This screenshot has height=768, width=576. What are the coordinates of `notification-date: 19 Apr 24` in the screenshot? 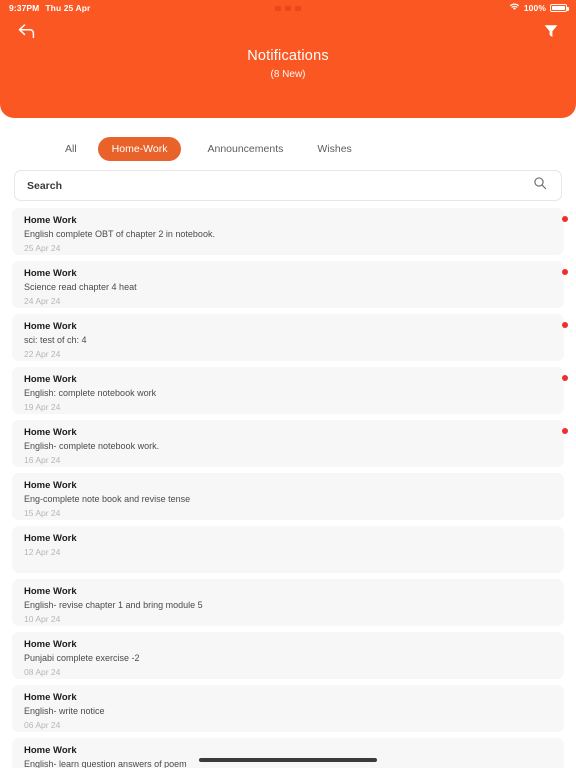 It's located at (42, 407).